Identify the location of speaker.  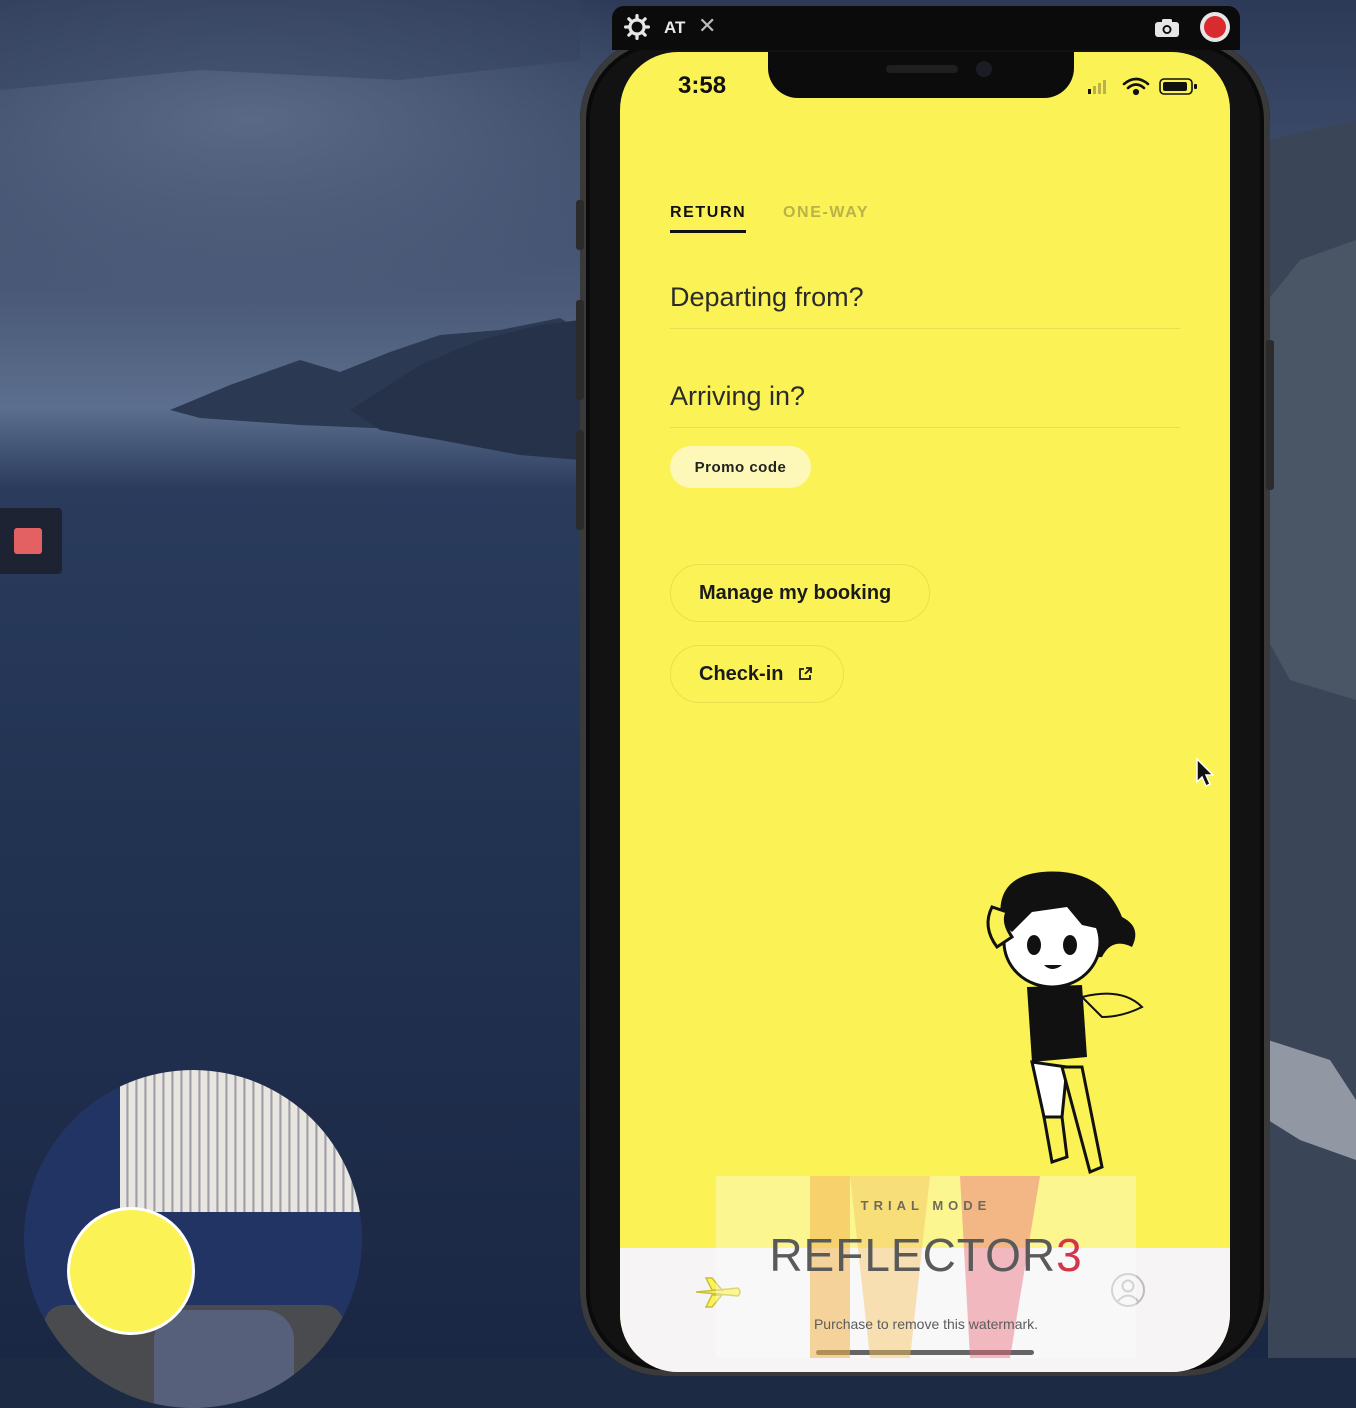
(922, 69).